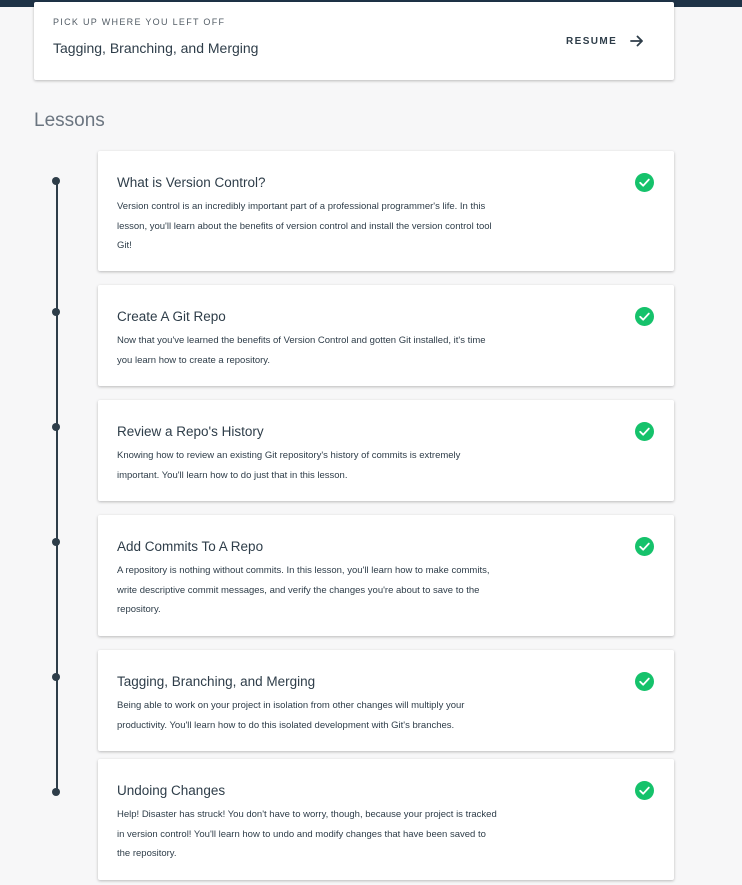 The image size is (742, 885). What do you see at coordinates (190, 431) in the screenshot?
I see `lesson-title: Review a Repo's History` at bounding box center [190, 431].